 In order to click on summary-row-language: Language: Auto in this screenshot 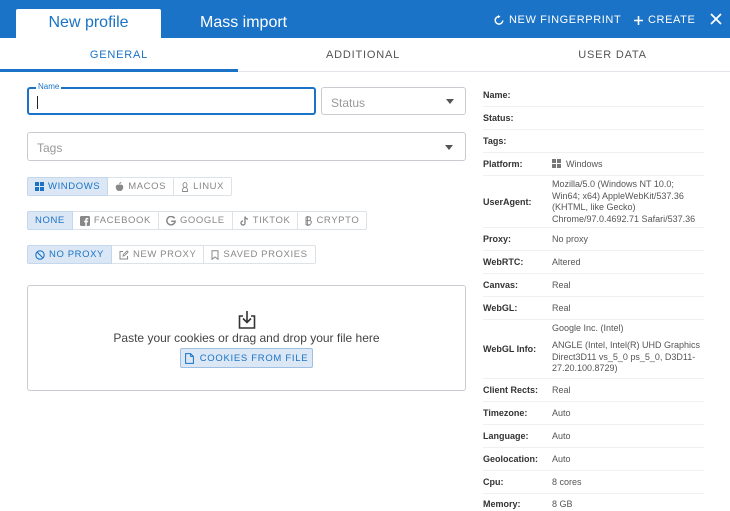, I will do `click(593, 436)`.